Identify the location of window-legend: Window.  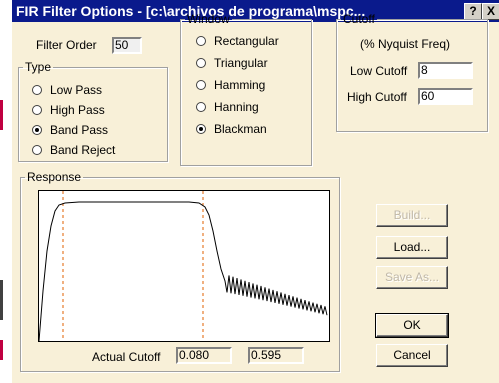
(208, 19).